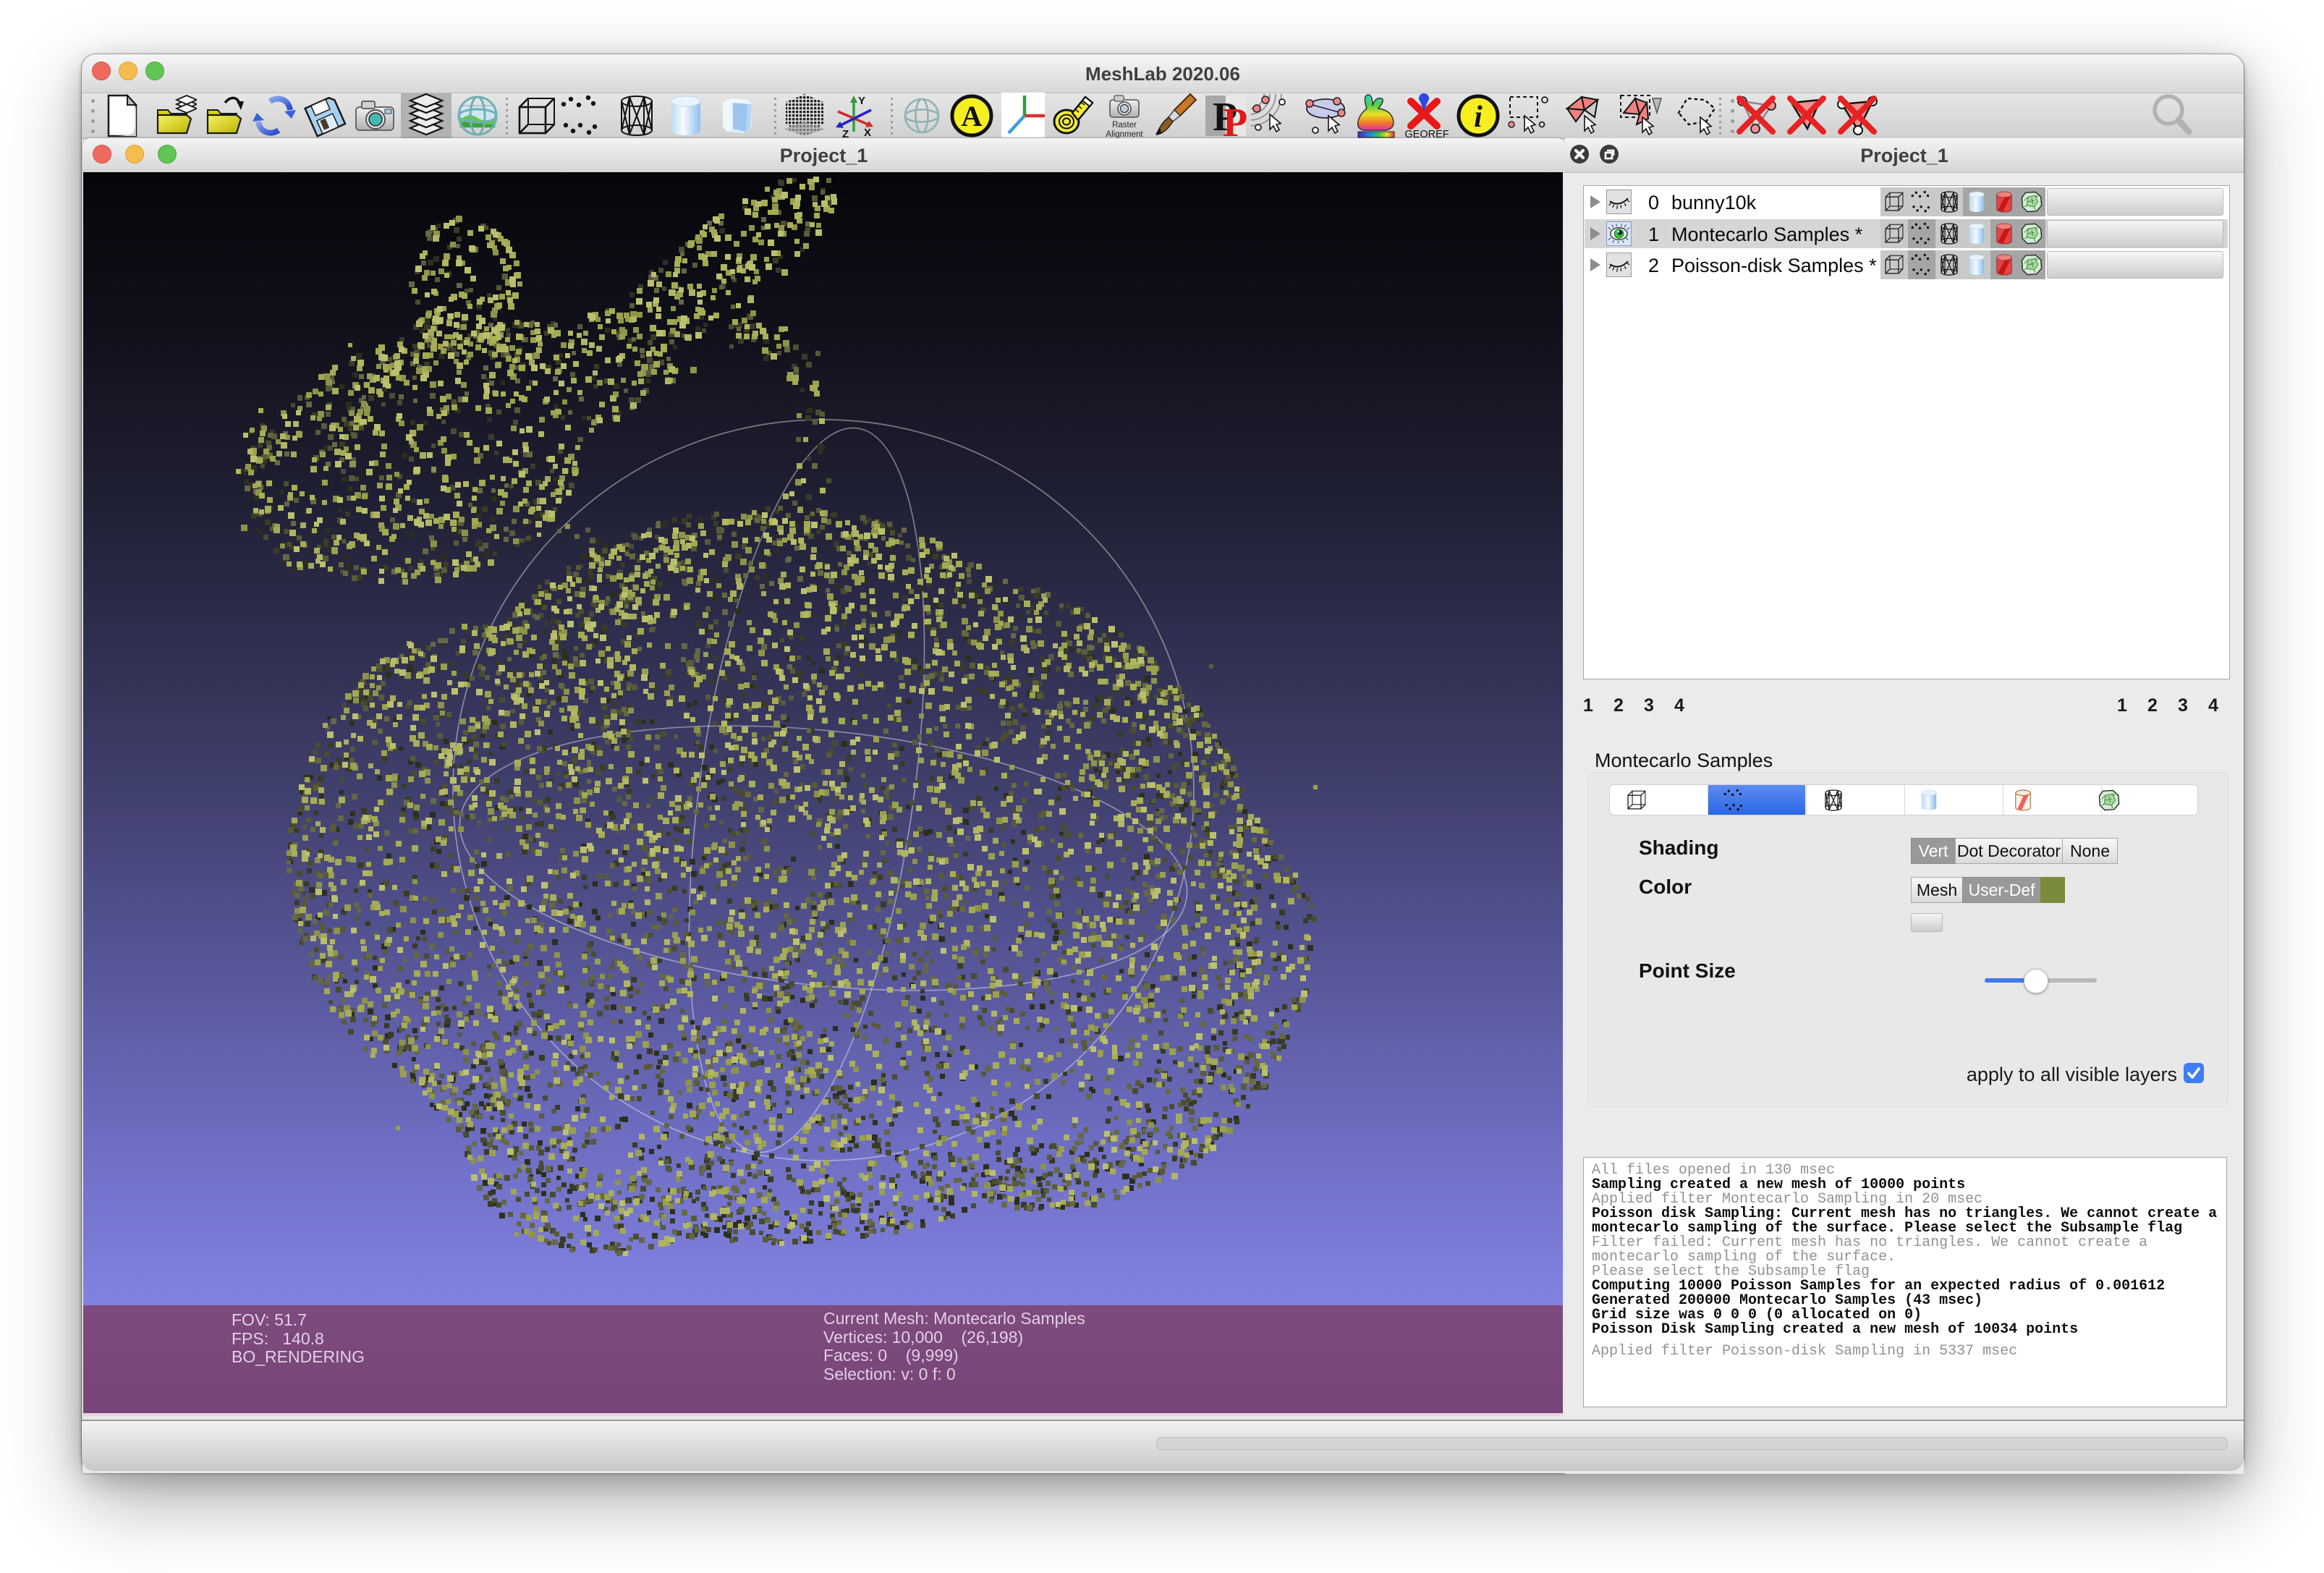  Describe the element at coordinates (972, 116) in the screenshot. I see `svg-text: A` at that location.